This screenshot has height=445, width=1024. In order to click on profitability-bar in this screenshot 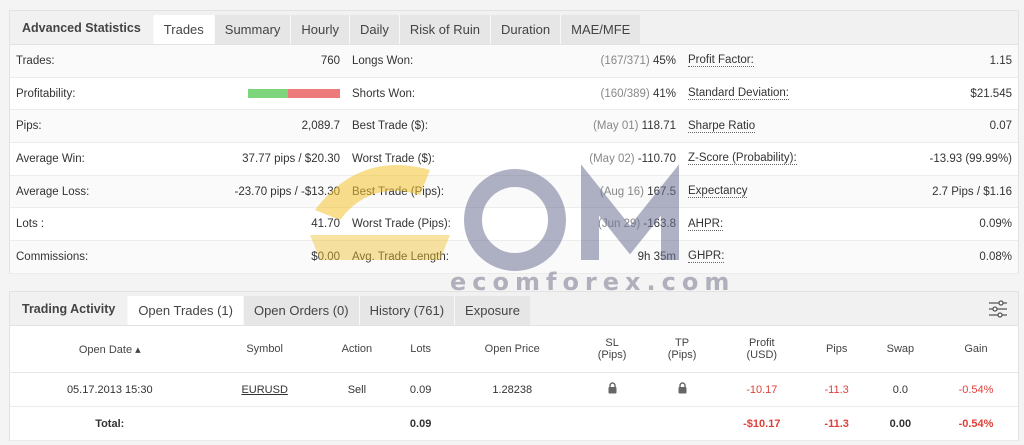, I will do `click(294, 94)`.